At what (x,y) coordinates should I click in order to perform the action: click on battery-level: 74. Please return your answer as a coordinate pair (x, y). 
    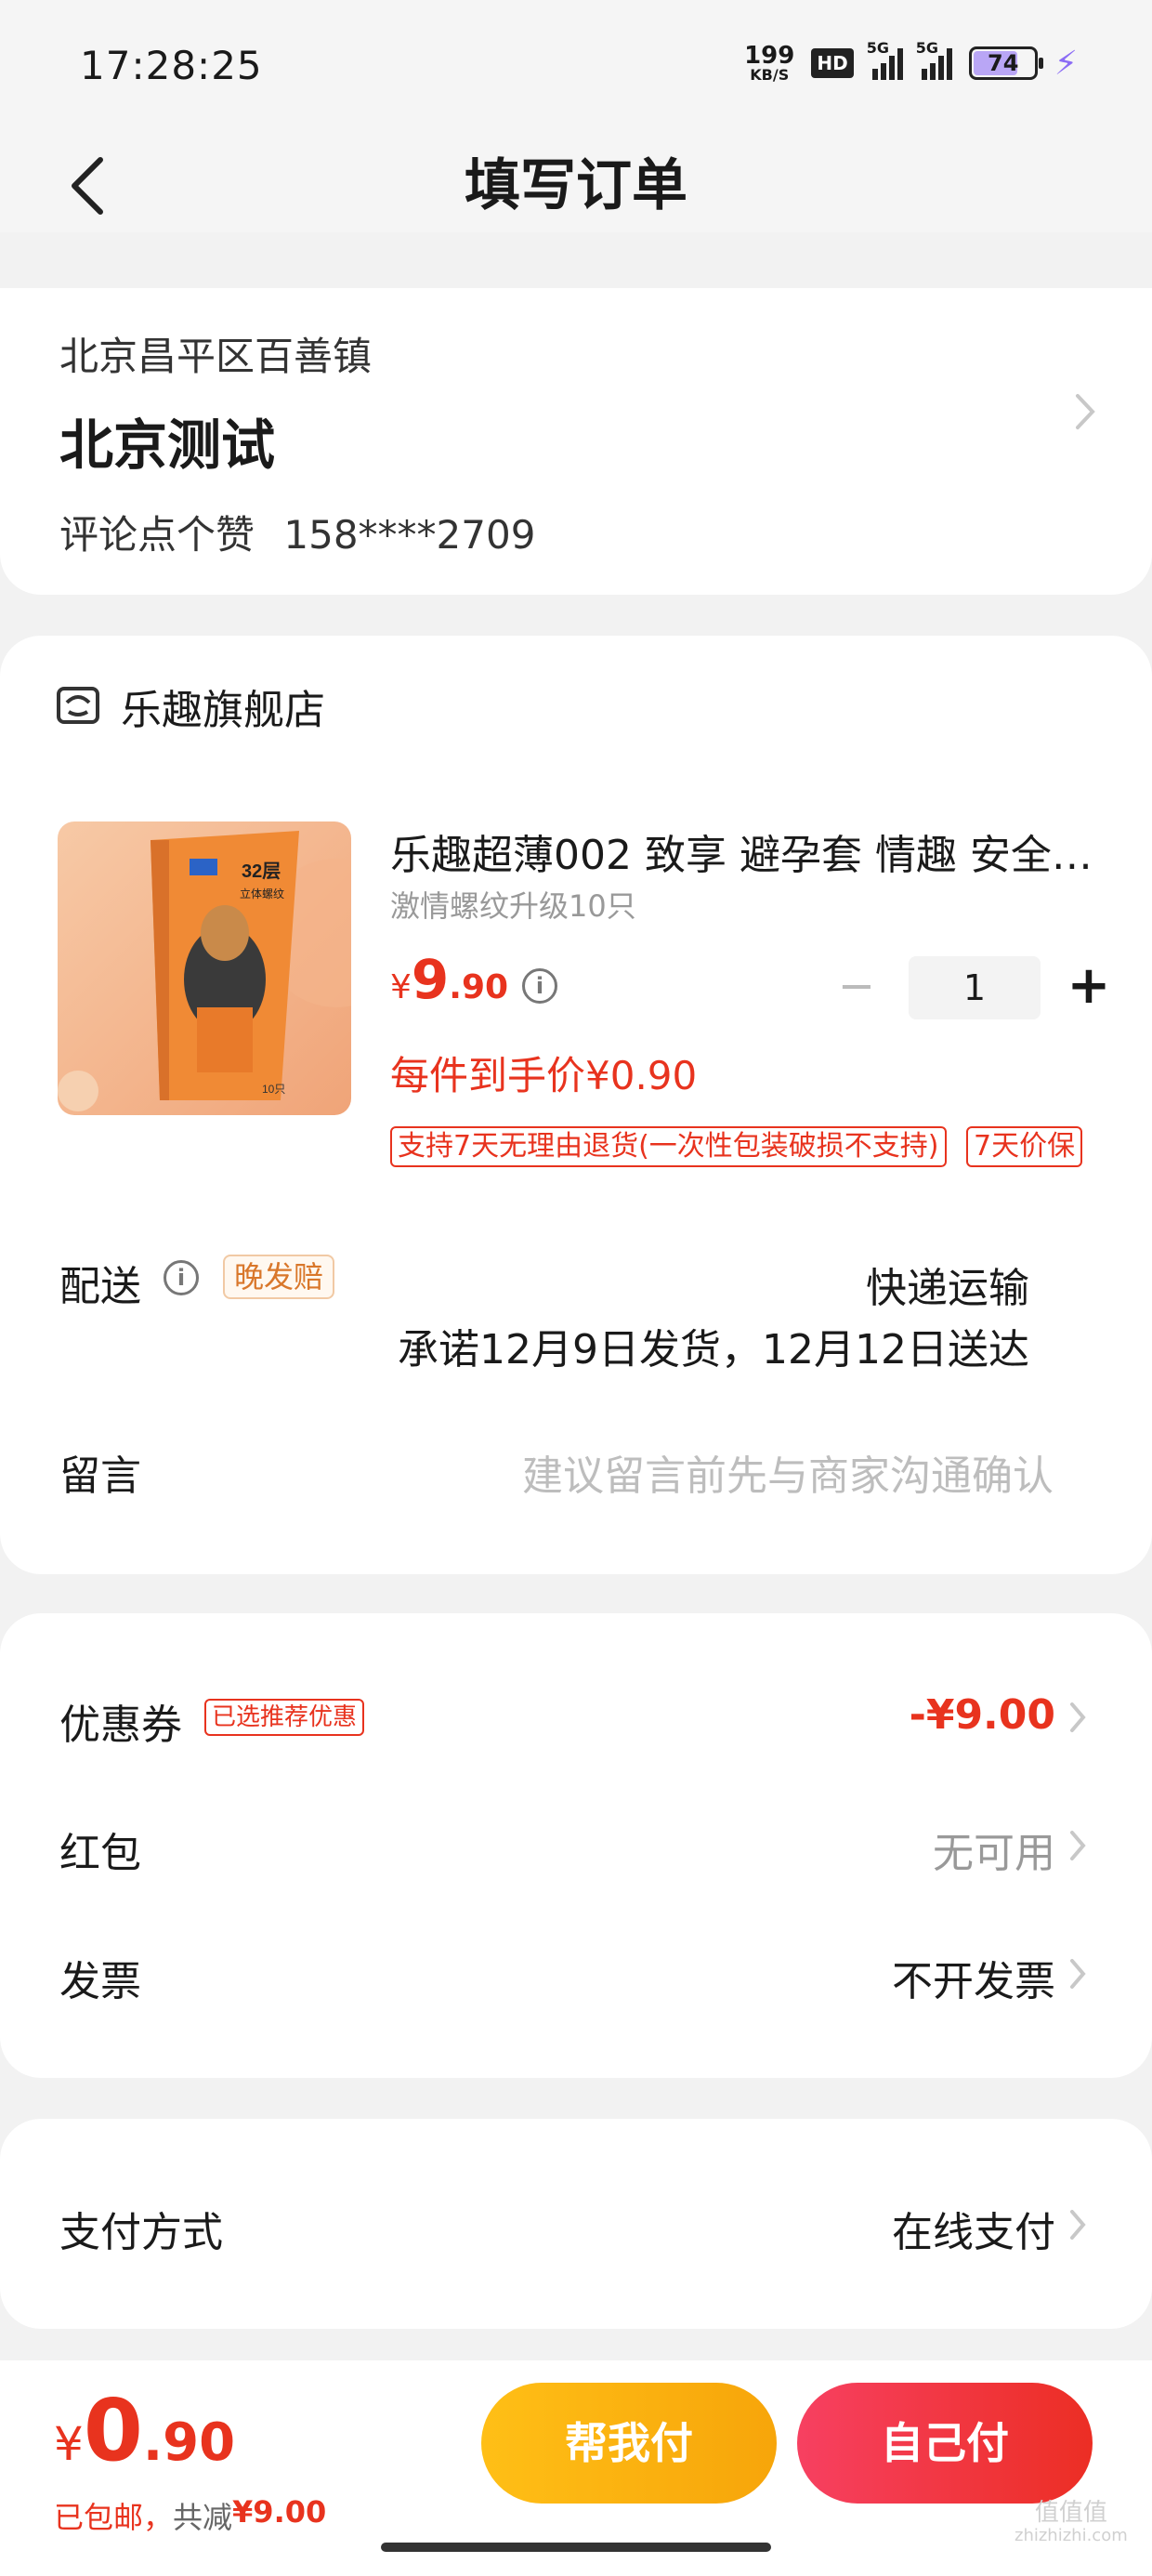
    Looking at the image, I should click on (1003, 63).